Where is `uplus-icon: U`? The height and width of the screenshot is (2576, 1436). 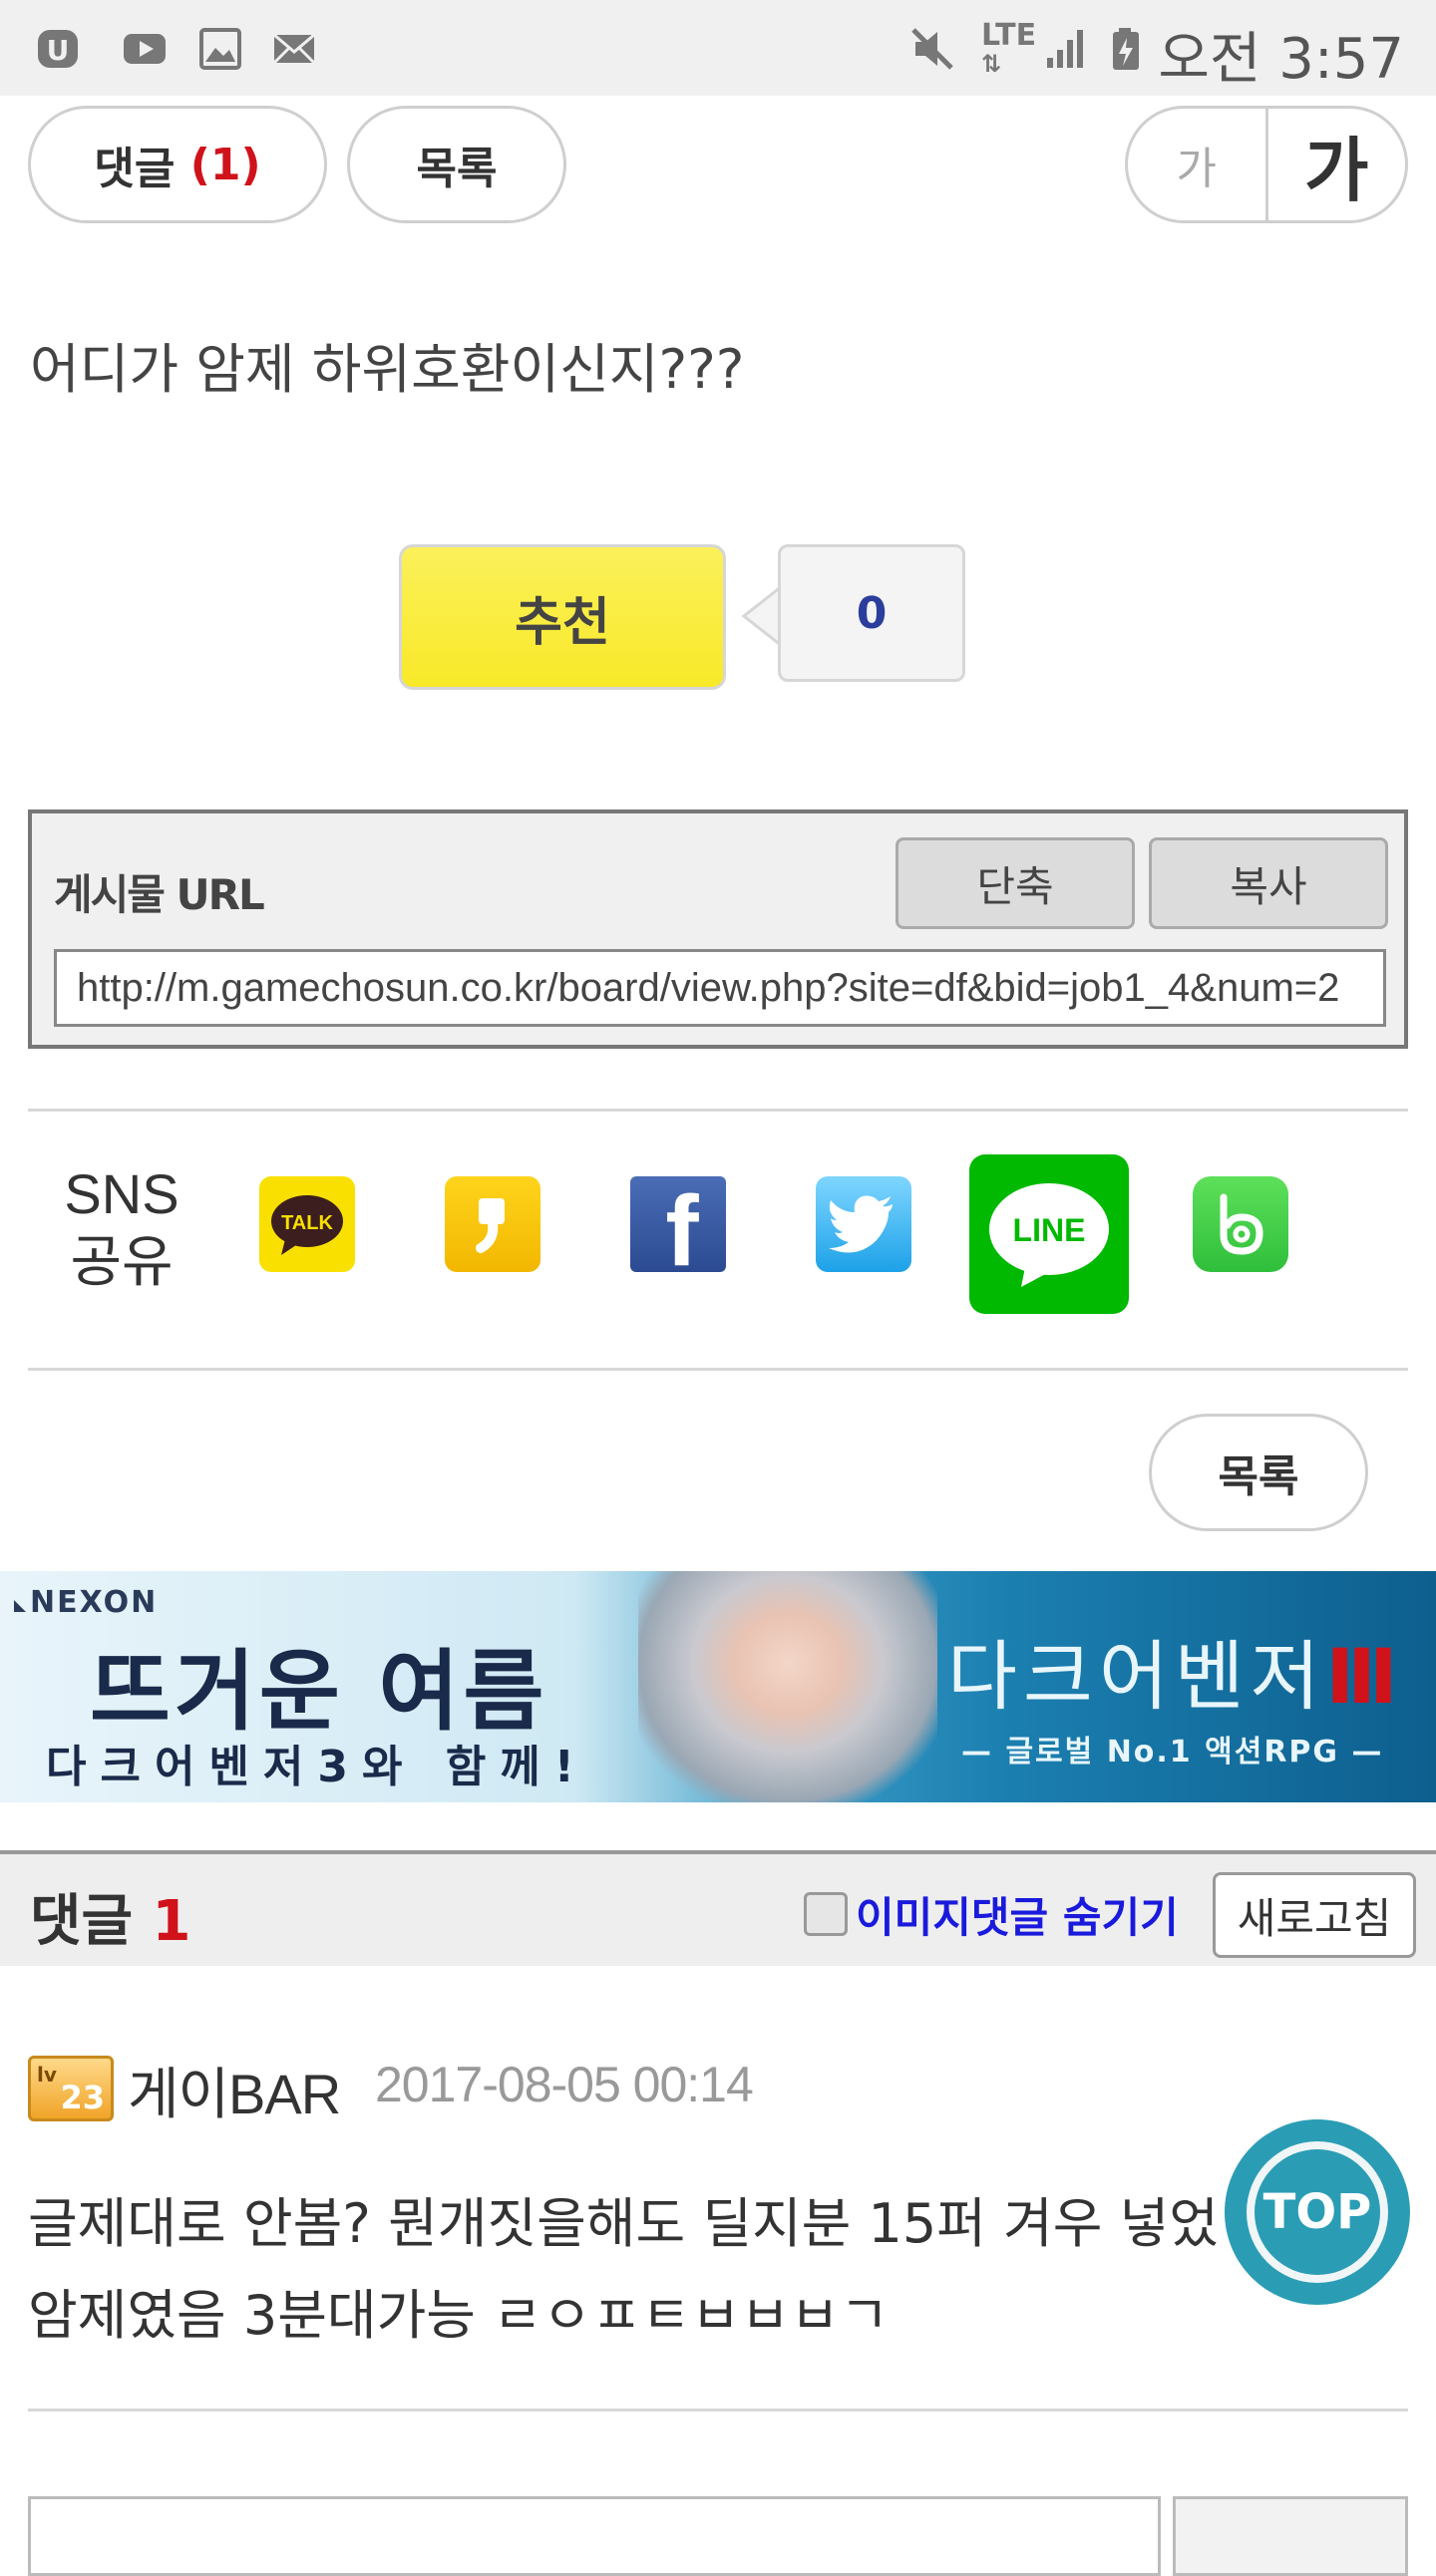 uplus-icon: U is located at coordinates (58, 49).